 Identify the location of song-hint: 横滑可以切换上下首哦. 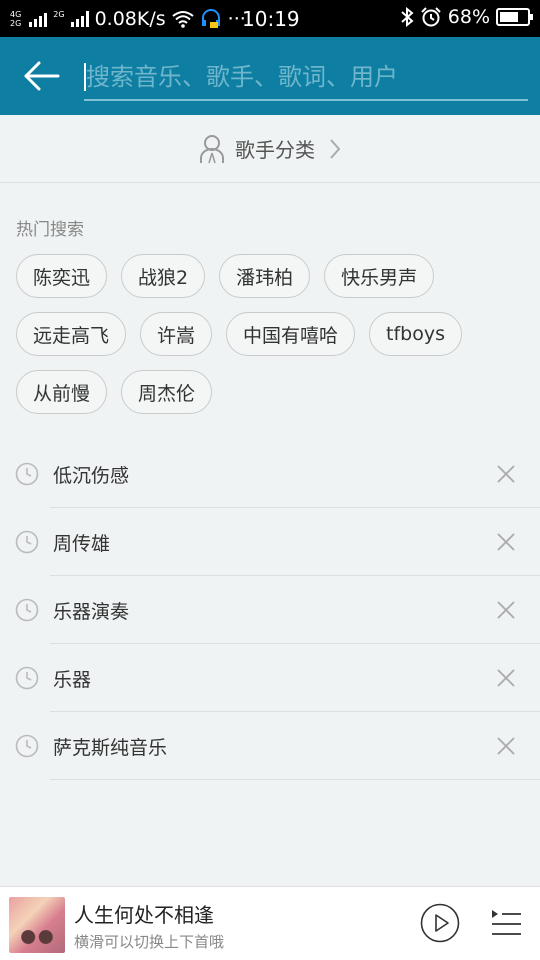
(149, 942).